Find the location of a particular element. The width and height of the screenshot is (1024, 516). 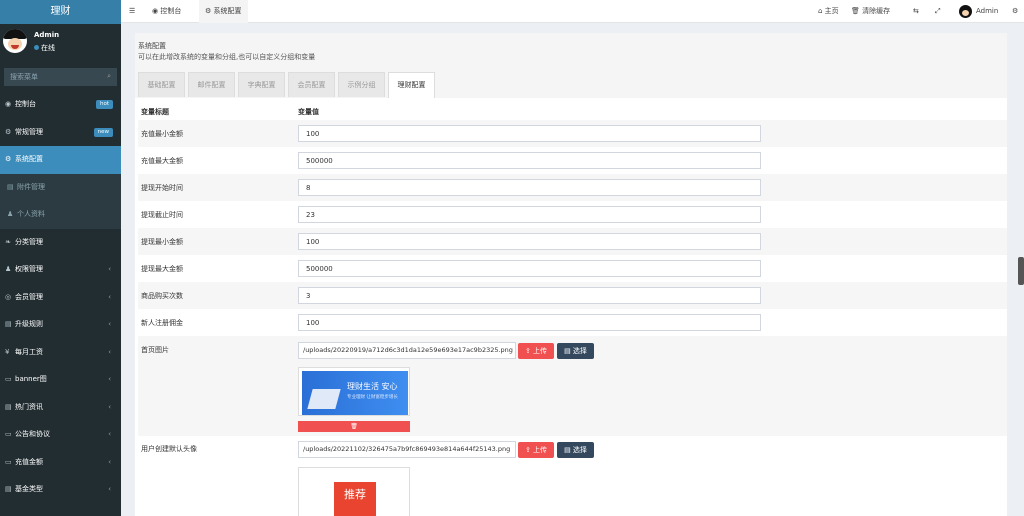

leaf-icon: ❧ is located at coordinates (8, 241).